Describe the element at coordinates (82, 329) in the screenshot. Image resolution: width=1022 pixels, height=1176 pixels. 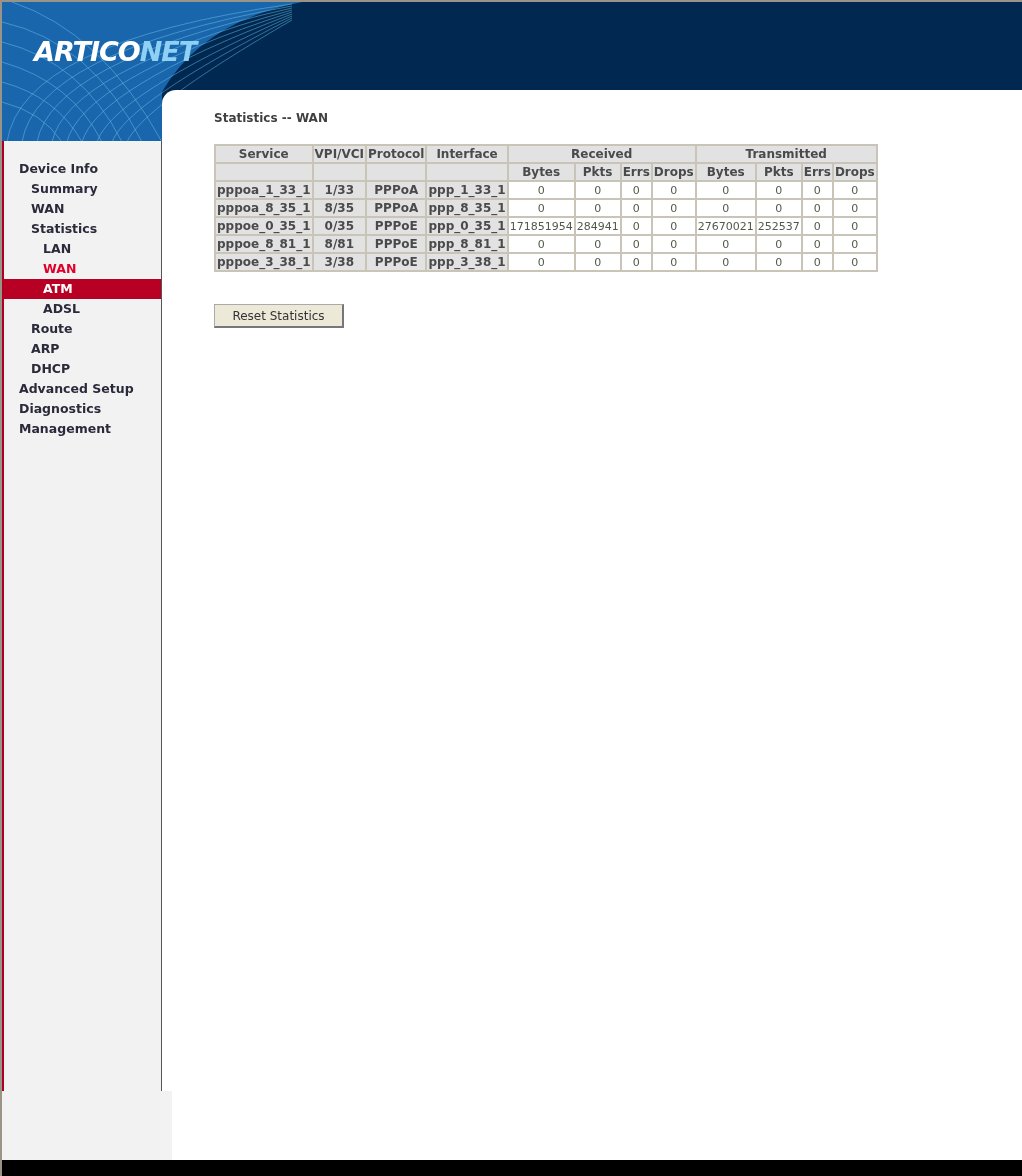
I see `sidebar-item: Route` at that location.